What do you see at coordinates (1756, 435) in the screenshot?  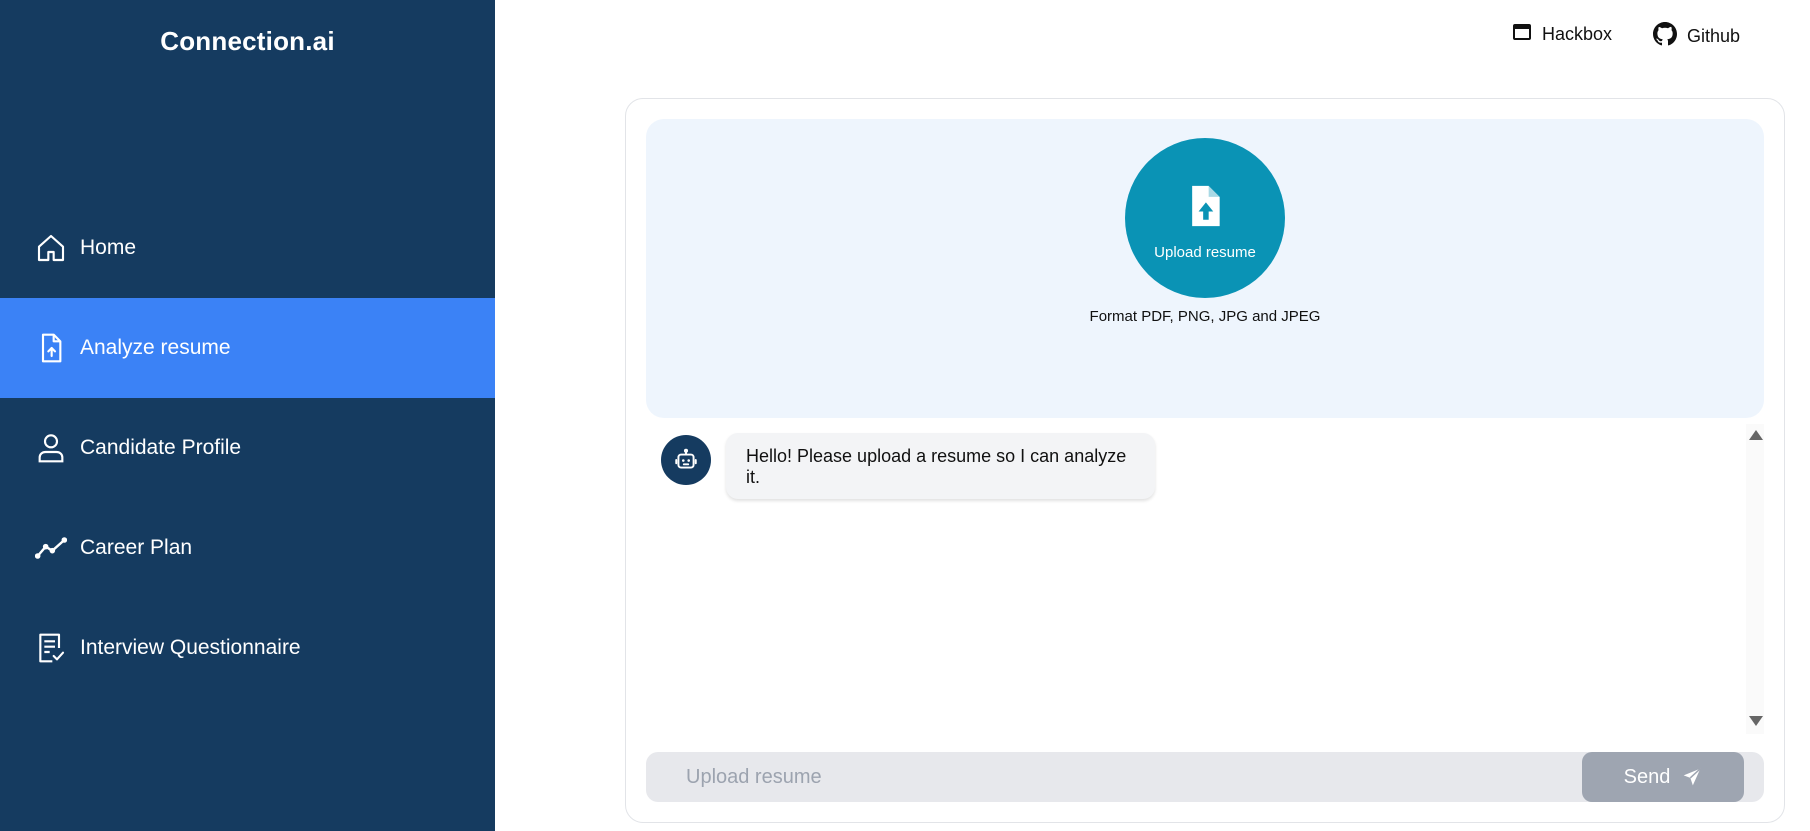 I see `scroll-up-arrow-icon` at bounding box center [1756, 435].